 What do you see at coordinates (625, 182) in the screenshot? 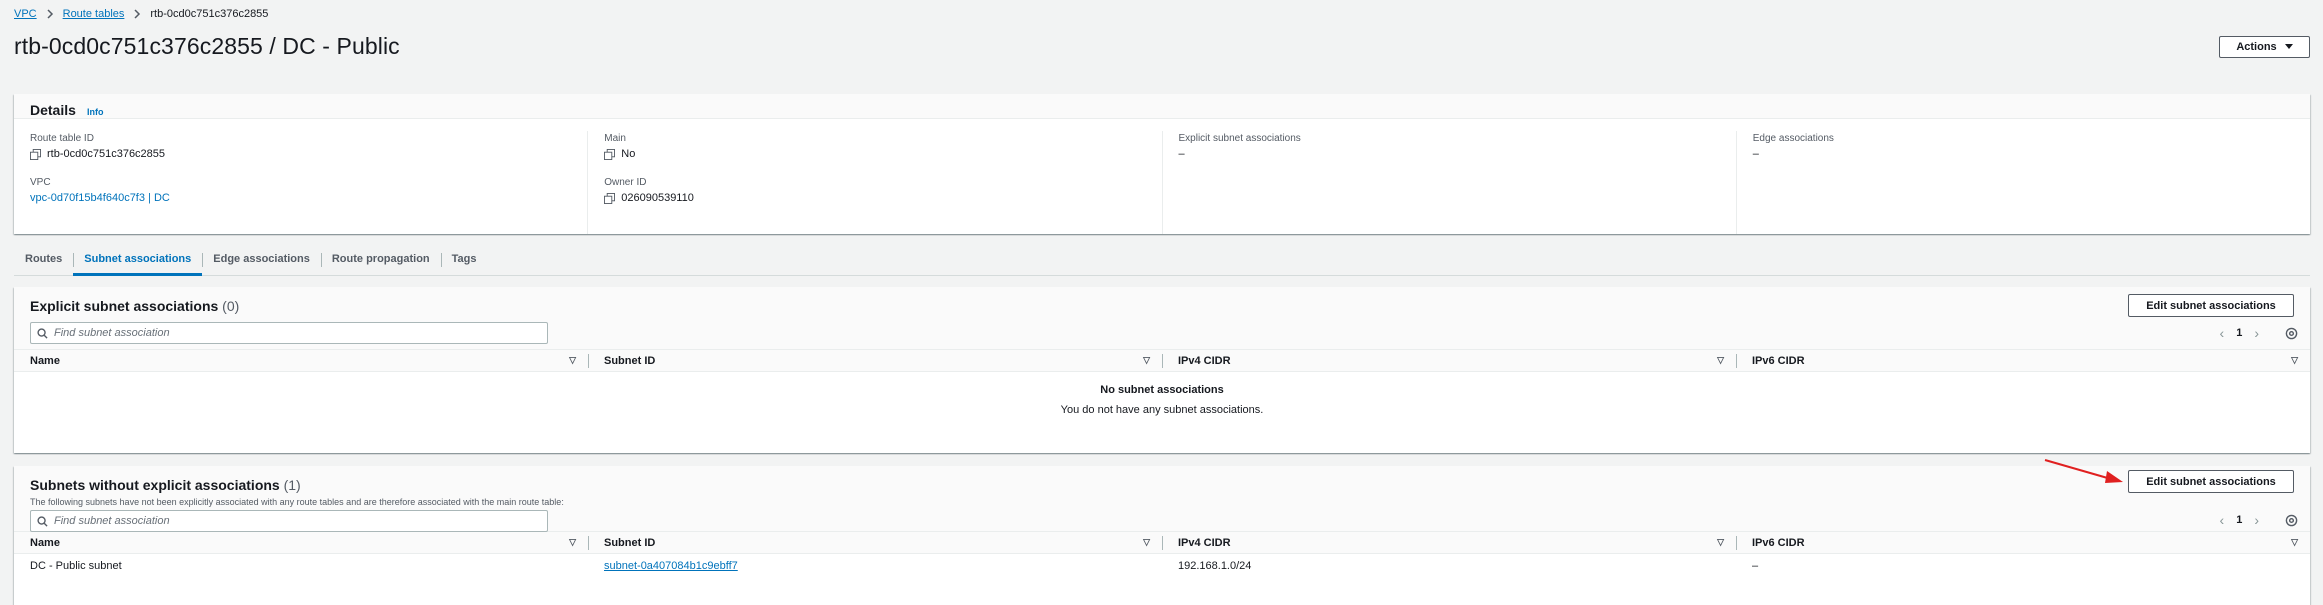
I see `owner-id-label: Owner ID` at bounding box center [625, 182].